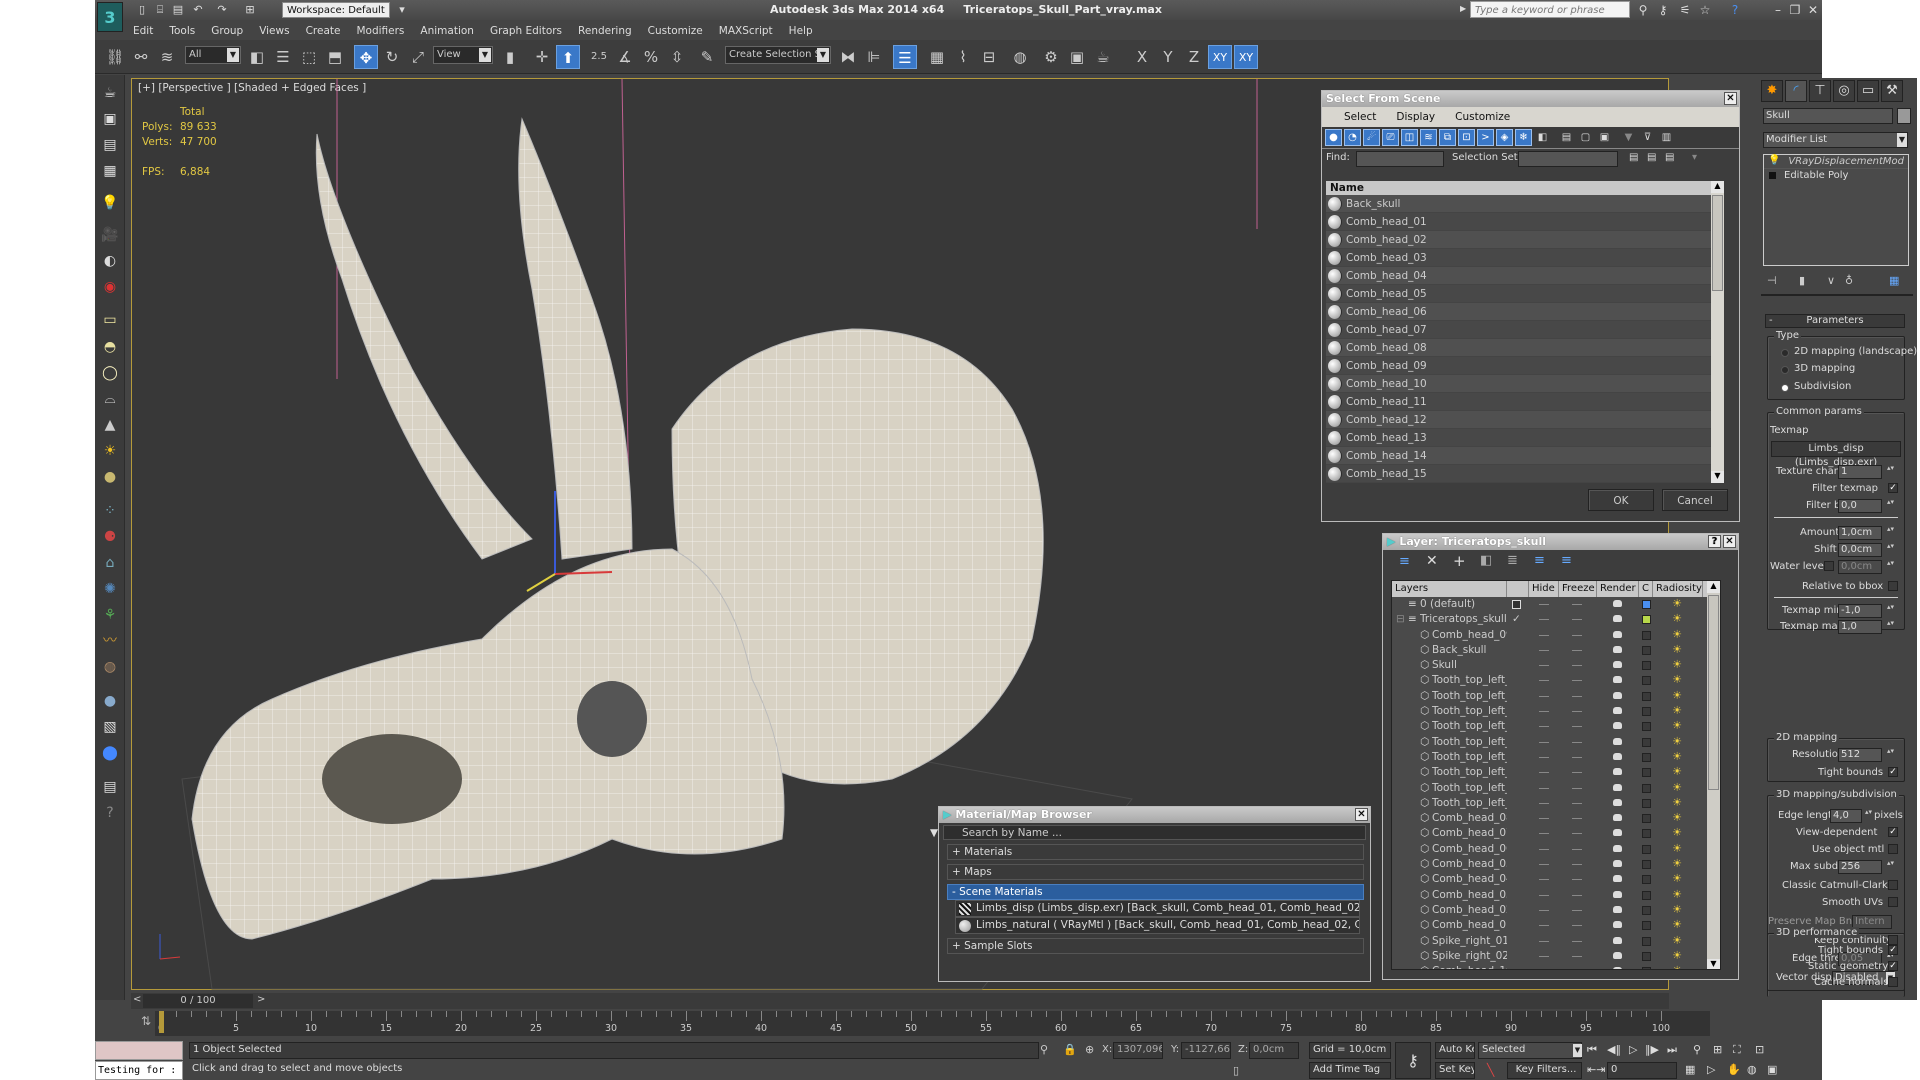  I want to click on metaball-icon: ⚈, so click(110, 537).